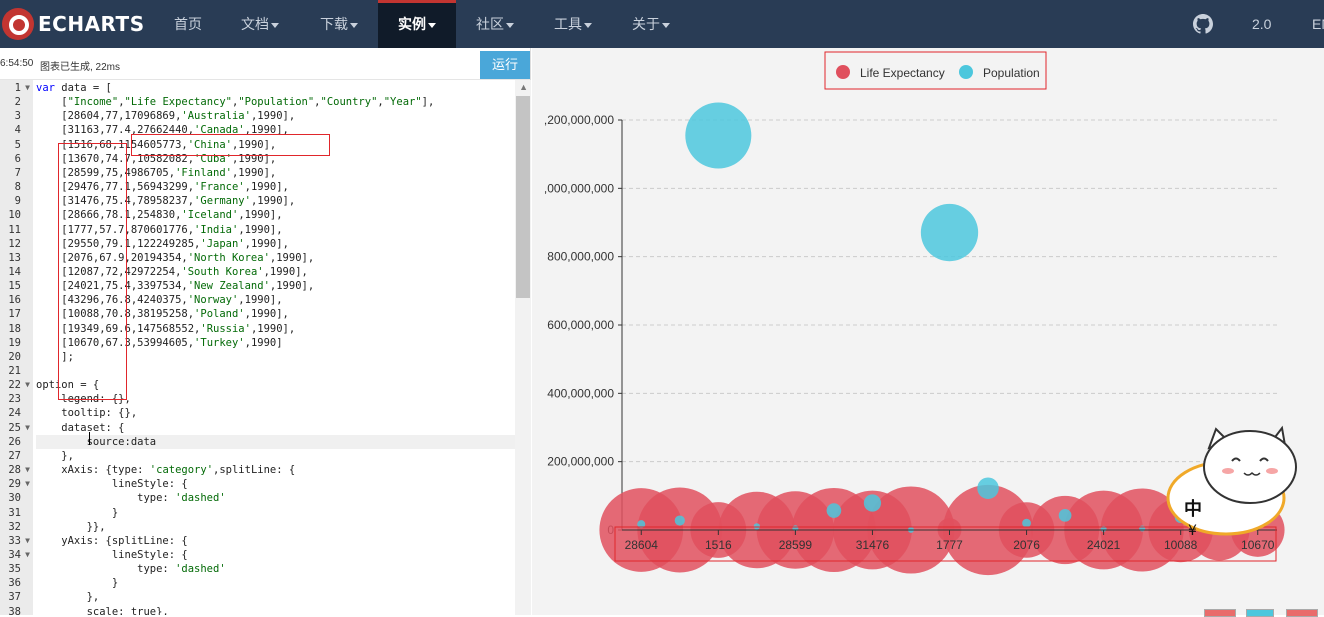  I want to click on line-number: 26, so click(14, 441).